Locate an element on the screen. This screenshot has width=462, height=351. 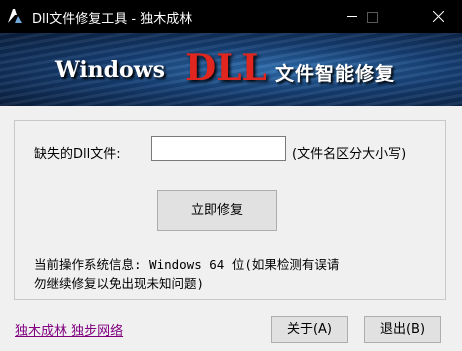
app-icon is located at coordinates (15, 16).